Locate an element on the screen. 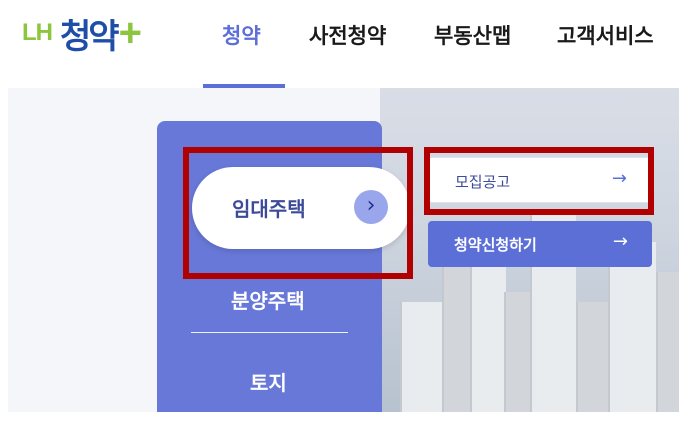 Image resolution: width=679 pixels, height=426 pixels. nav-item-subscription: 청약 is located at coordinates (241, 35).